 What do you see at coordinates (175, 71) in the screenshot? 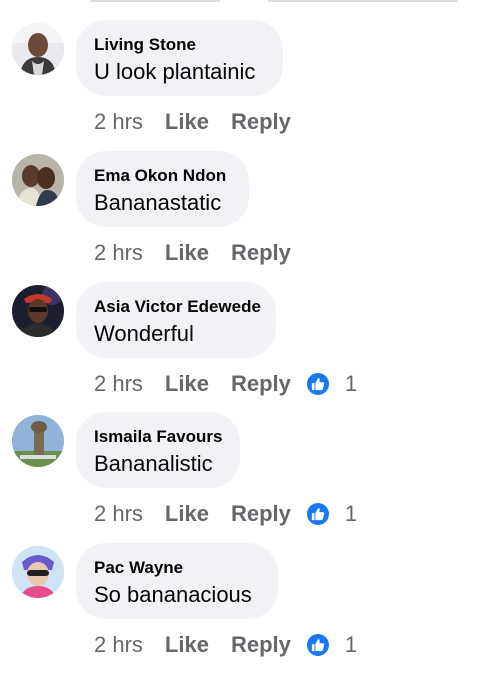
I see `comment-text: U look plantainic` at bounding box center [175, 71].